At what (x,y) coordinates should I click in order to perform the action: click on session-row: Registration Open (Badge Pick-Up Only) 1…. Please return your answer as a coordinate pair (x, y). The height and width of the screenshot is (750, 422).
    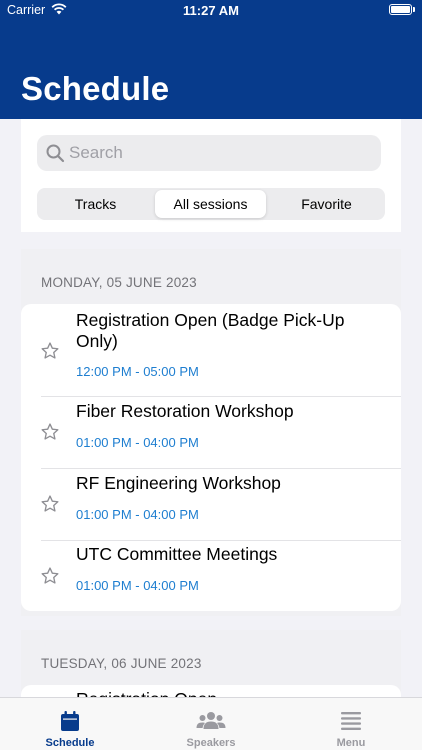
    Looking at the image, I should click on (211, 350).